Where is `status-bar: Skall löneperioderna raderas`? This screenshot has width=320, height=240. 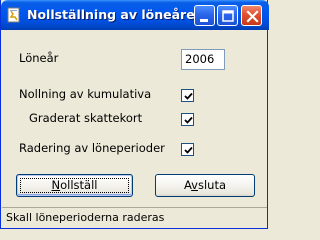
status-bar: Skall löneperioderna raderas is located at coordinates (134, 217).